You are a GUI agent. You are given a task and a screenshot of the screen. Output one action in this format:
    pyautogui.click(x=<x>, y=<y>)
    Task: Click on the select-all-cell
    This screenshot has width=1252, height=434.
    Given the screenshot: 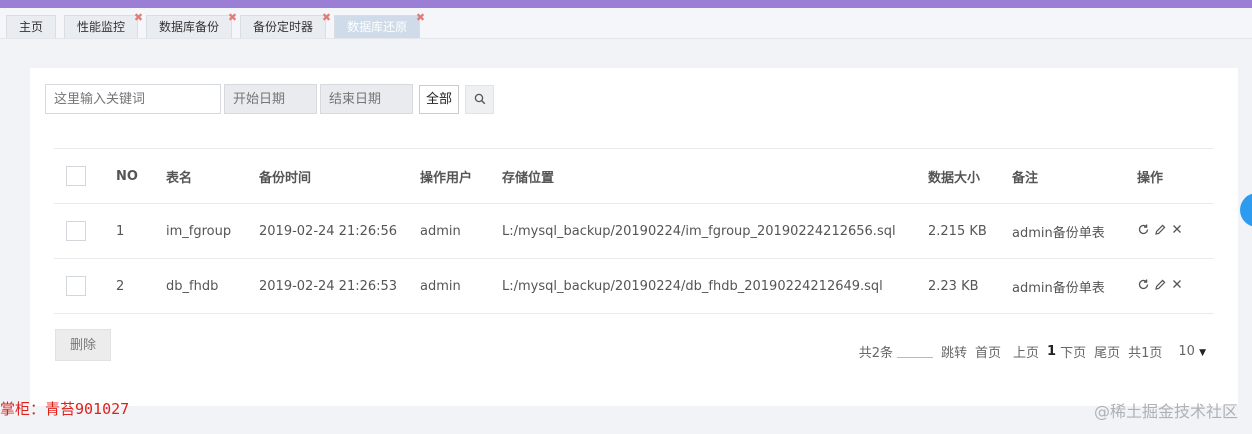 What is the action you would take?
    pyautogui.click(x=85, y=176)
    